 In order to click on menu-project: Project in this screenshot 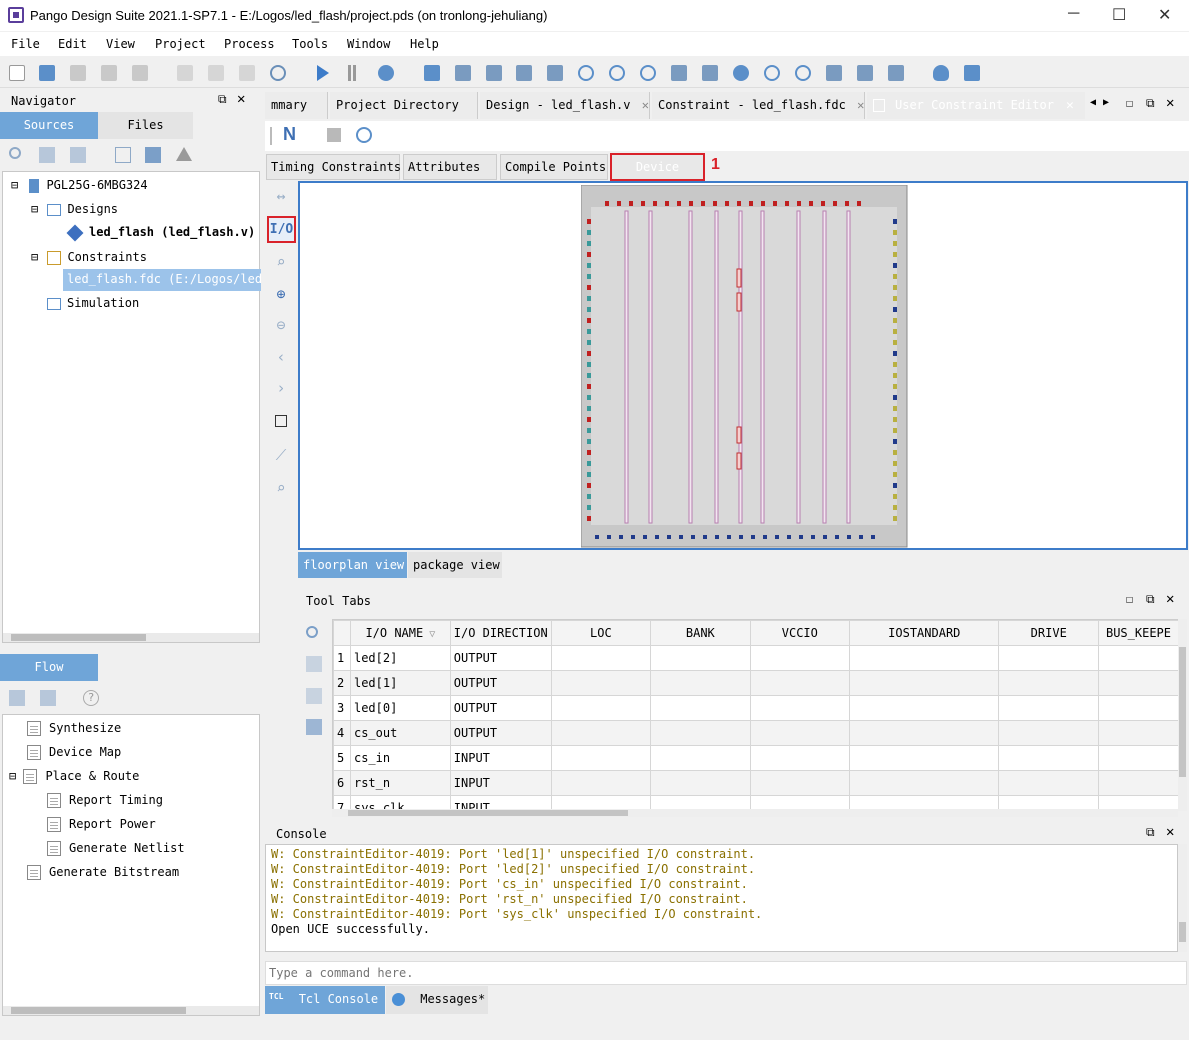, I will do `click(180, 44)`.